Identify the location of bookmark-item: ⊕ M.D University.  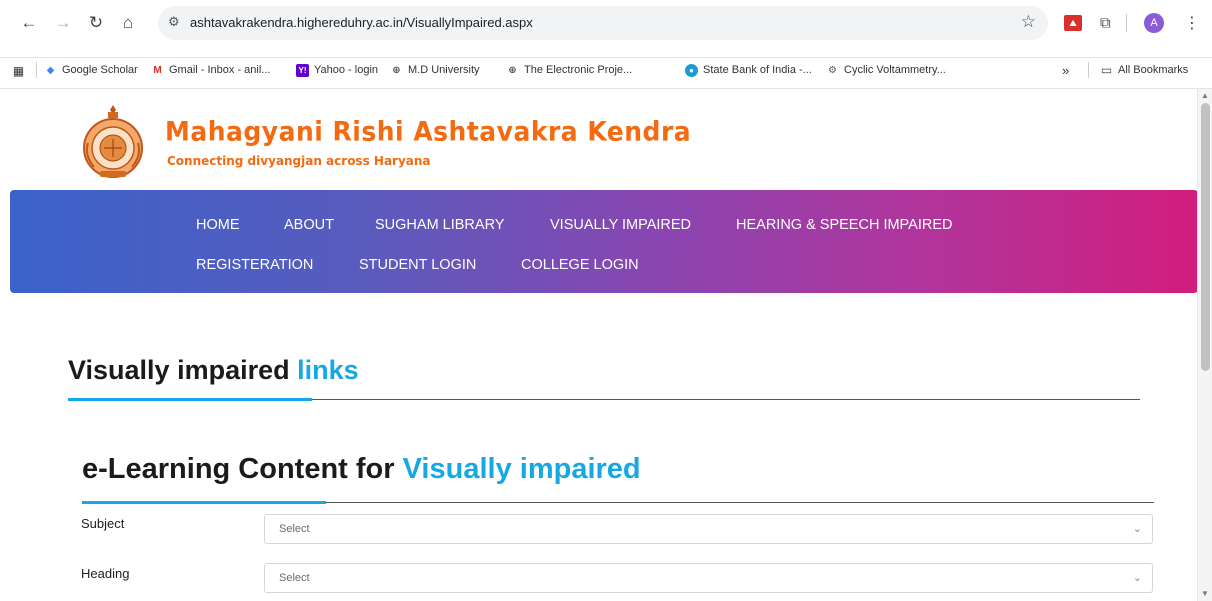
(434, 70).